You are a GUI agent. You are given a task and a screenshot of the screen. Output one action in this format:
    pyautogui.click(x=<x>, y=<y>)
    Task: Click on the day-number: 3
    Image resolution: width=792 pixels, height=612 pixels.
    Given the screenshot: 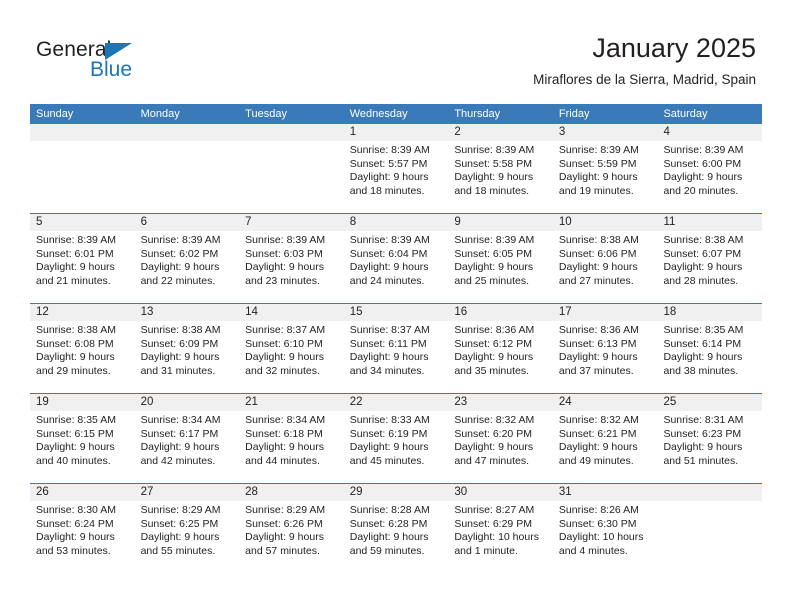 What is the action you would take?
    pyautogui.click(x=605, y=132)
    